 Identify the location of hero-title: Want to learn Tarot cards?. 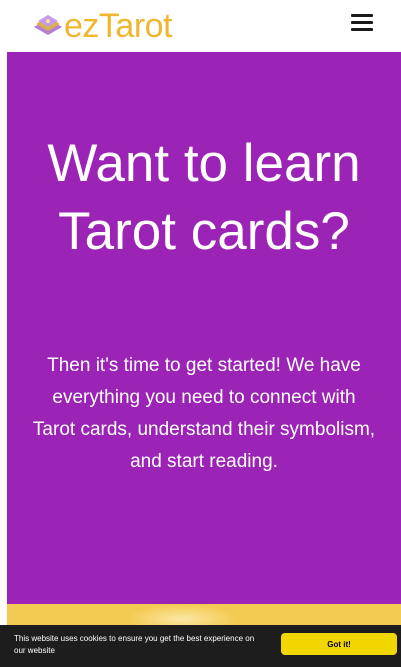
(204, 197).